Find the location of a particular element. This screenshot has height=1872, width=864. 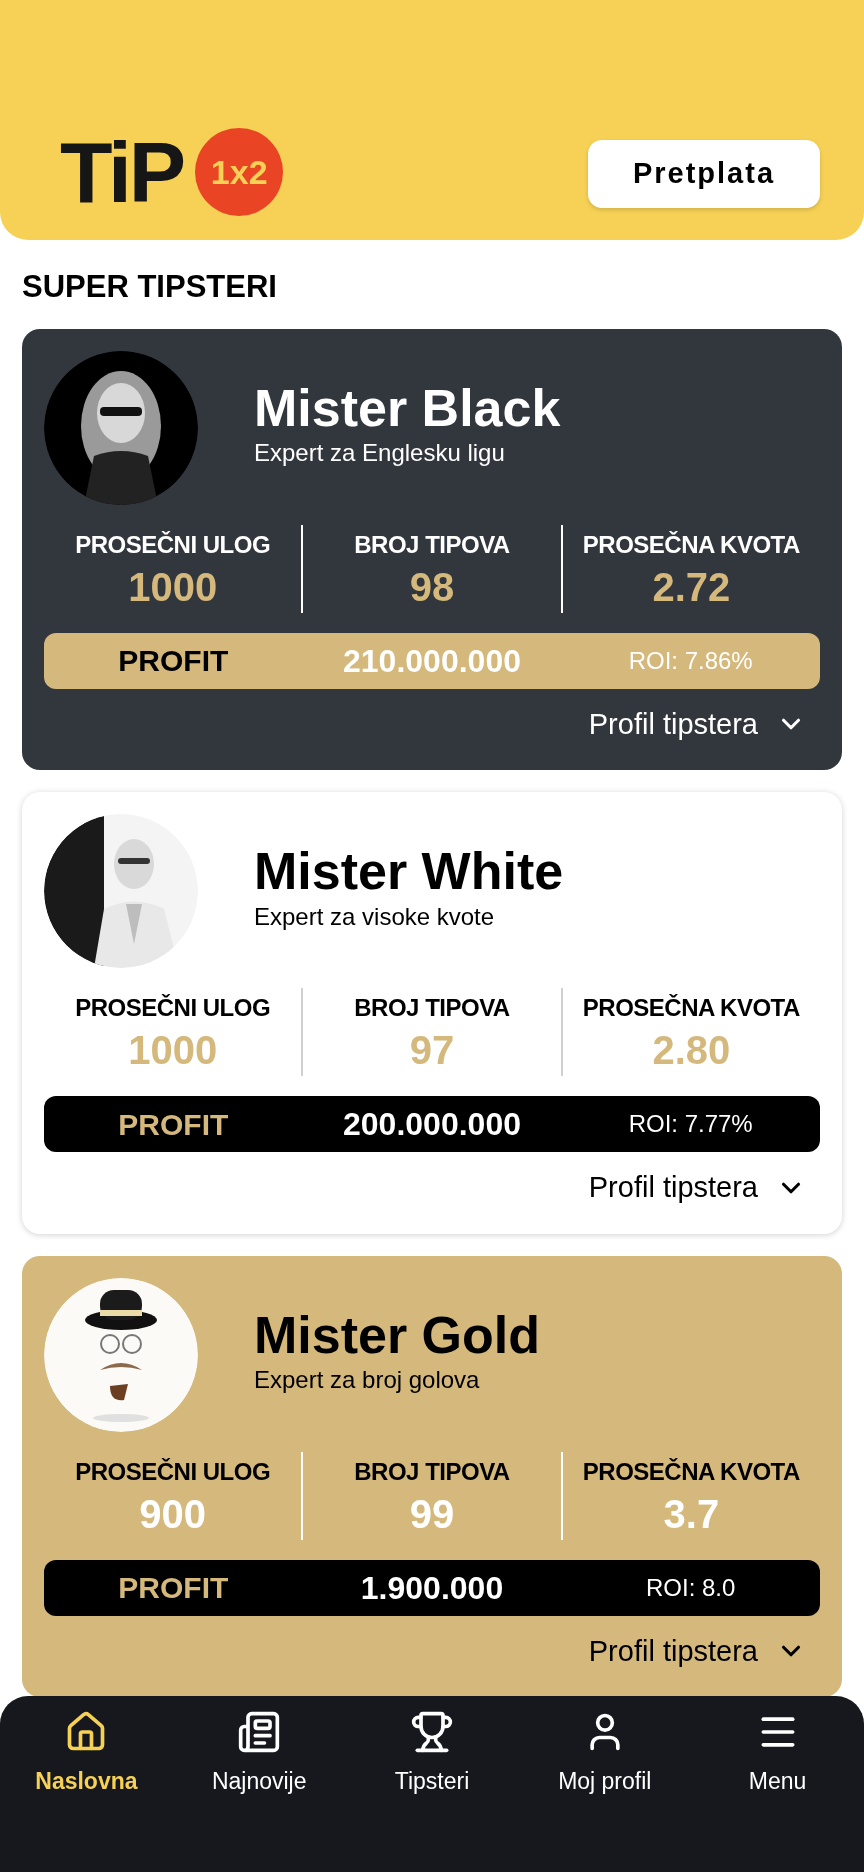

tipster-specialty: Expert za visoke kvote is located at coordinates (375, 917).